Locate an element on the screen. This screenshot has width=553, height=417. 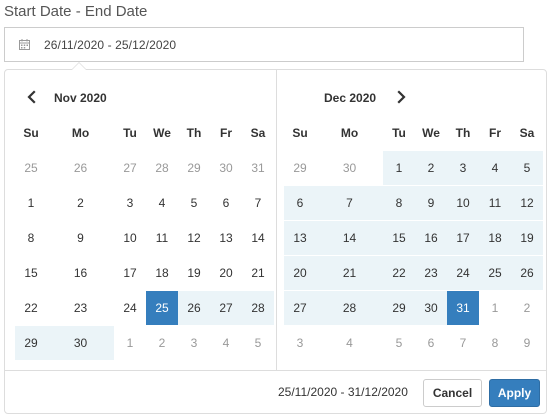
calendar-divider is located at coordinates (276, 220).